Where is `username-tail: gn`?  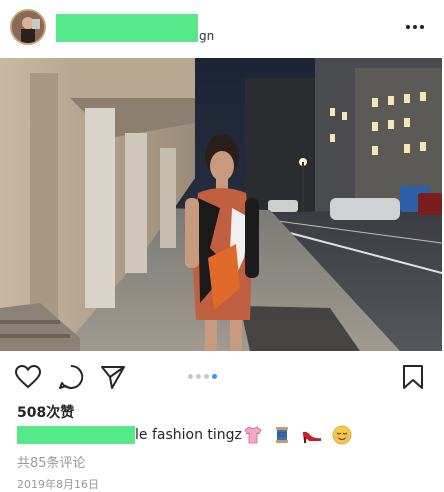
username-tail: gn is located at coordinates (206, 36).